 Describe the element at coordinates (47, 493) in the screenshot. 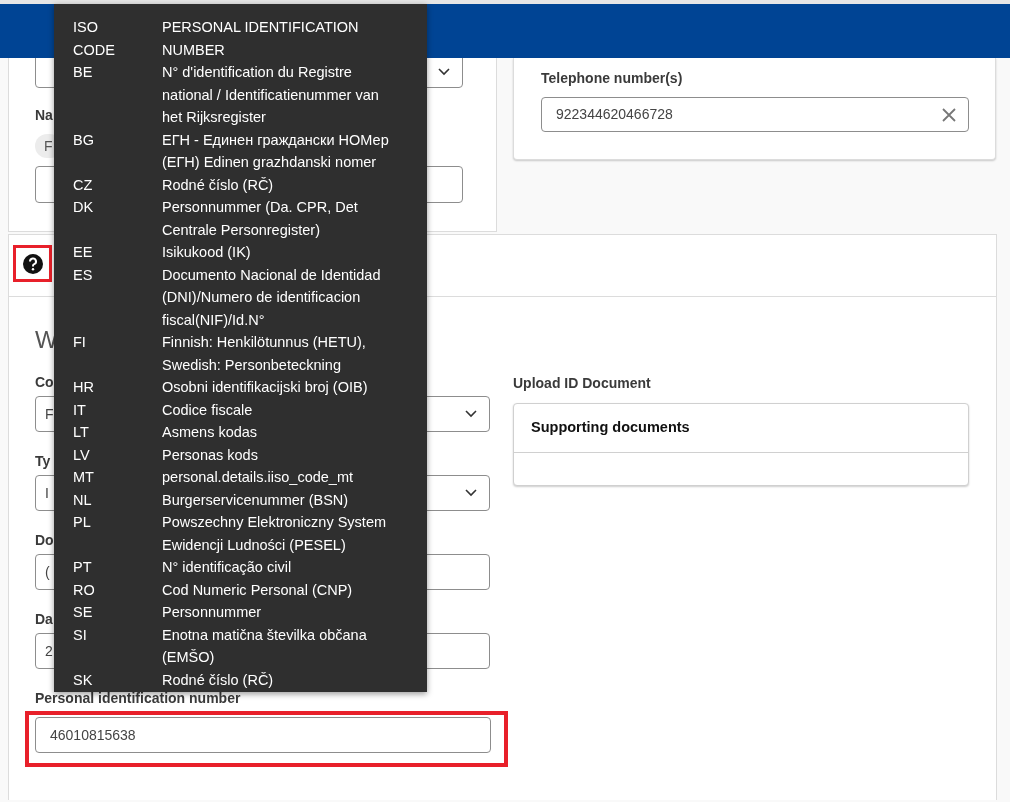

I see `field-value: I` at that location.